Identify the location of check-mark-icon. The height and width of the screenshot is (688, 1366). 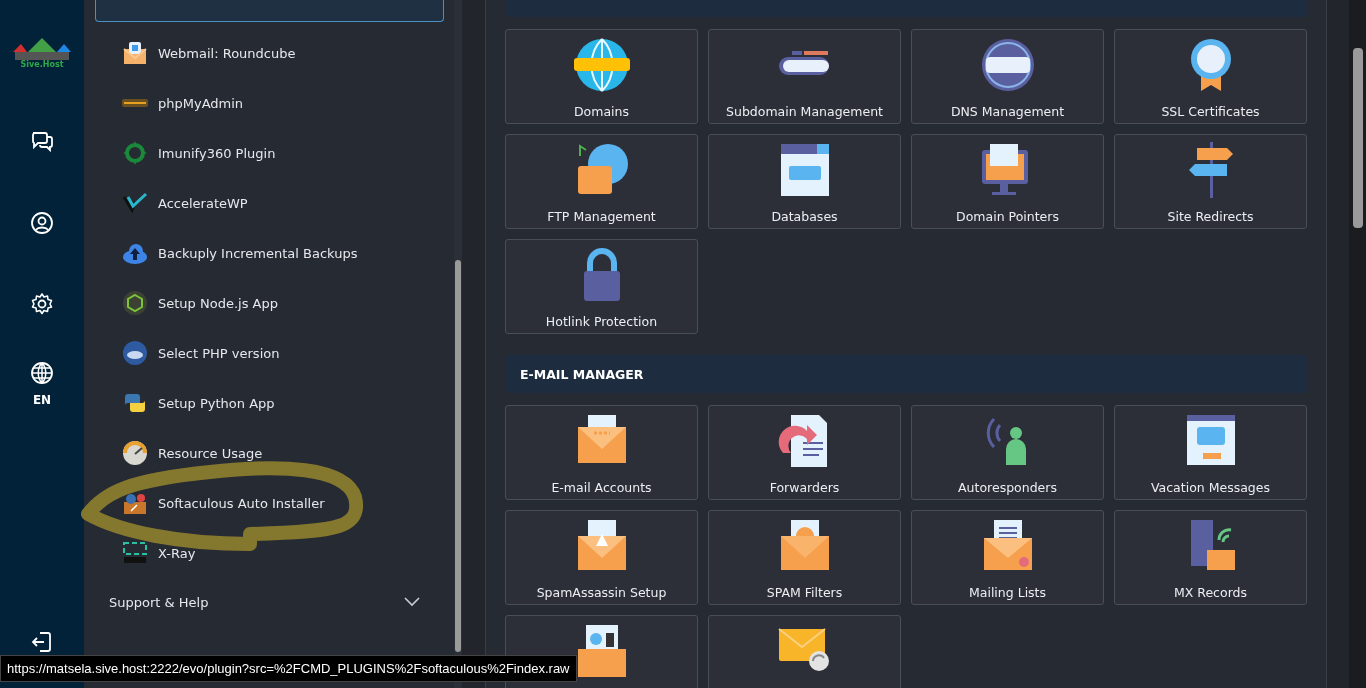
(135, 203).